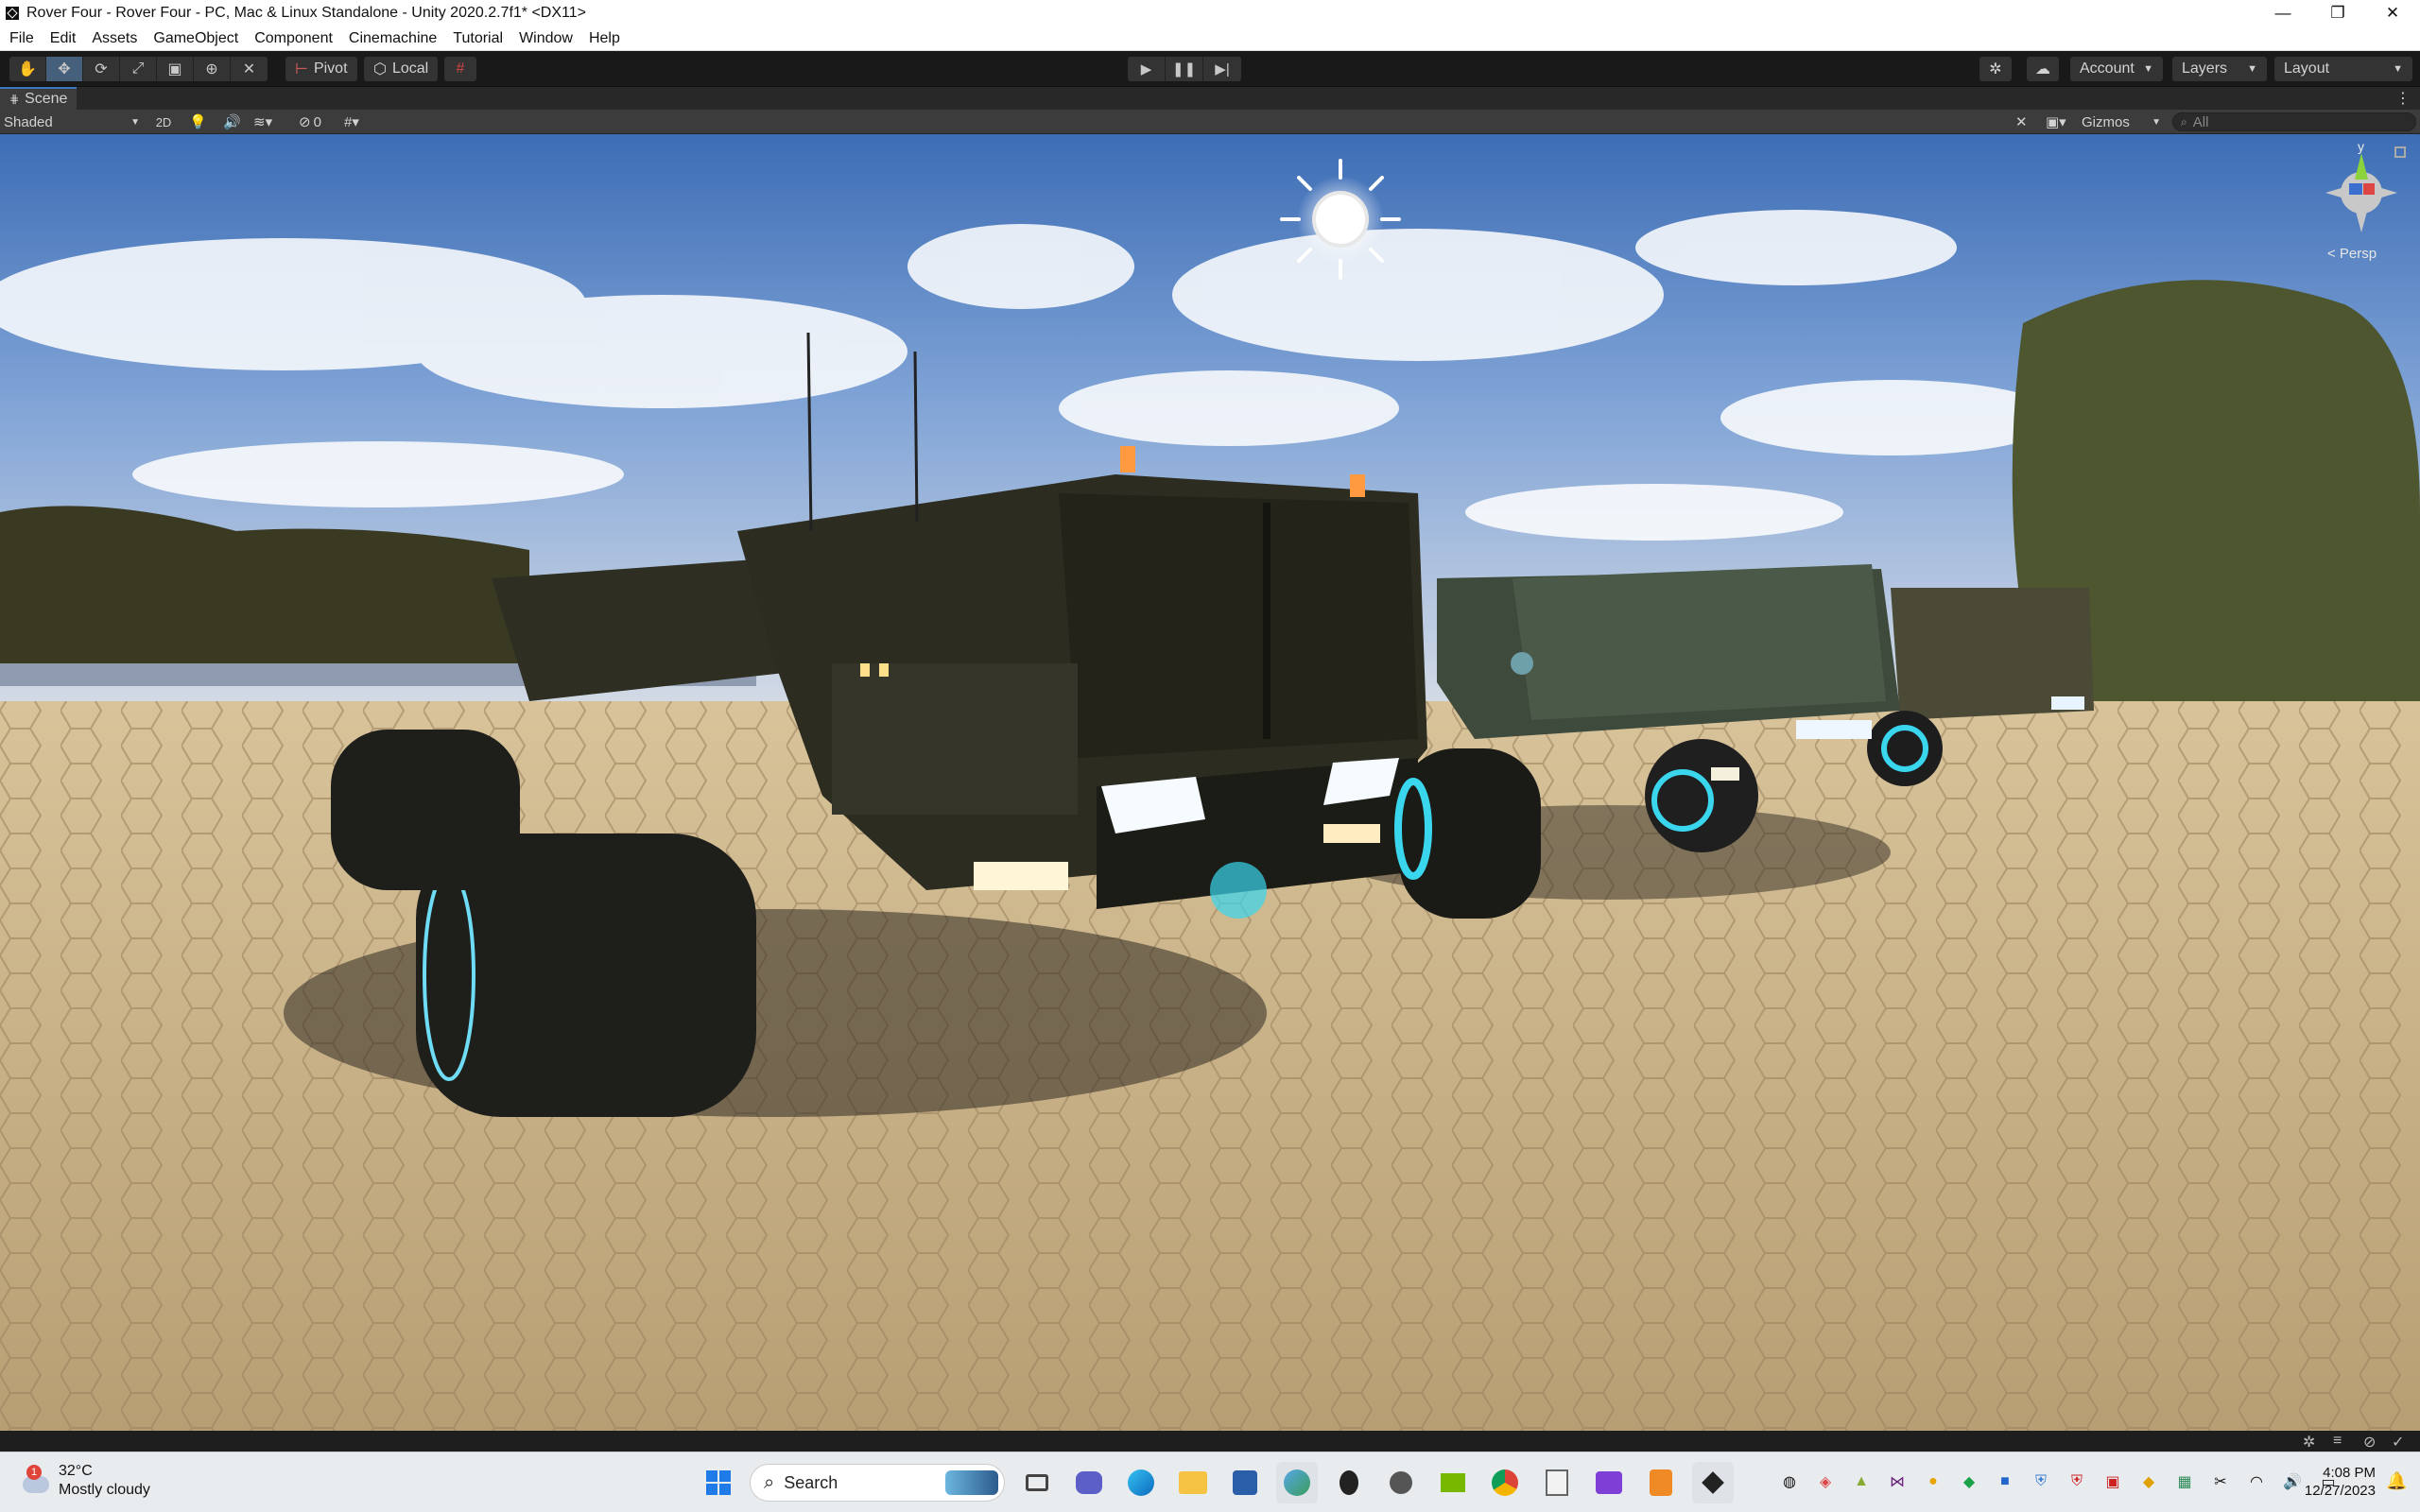 The width and height of the screenshot is (2420, 1512). Describe the element at coordinates (971, 1482) in the screenshot. I see `search-highlight-icon` at that location.